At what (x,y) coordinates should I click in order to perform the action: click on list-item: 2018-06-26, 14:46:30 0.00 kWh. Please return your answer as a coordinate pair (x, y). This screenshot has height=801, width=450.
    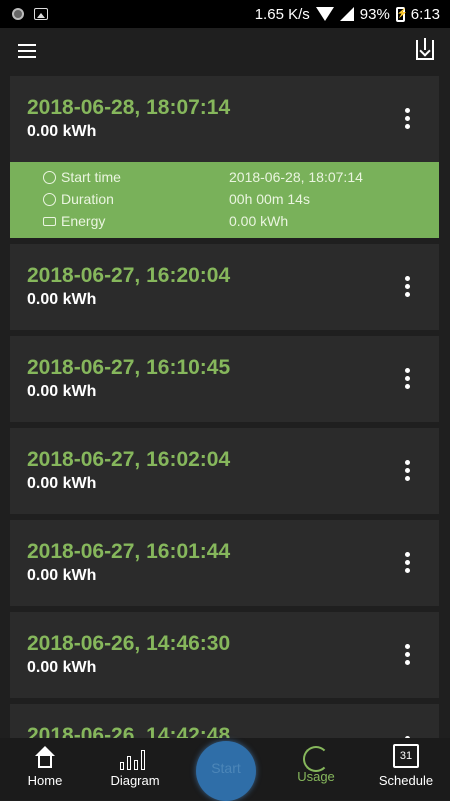
    Looking at the image, I should click on (224, 655).